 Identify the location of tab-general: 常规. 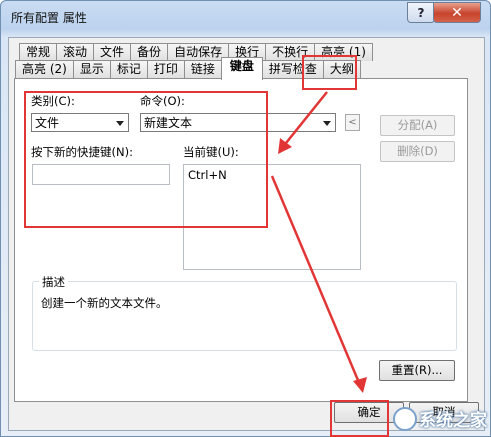
(38, 52).